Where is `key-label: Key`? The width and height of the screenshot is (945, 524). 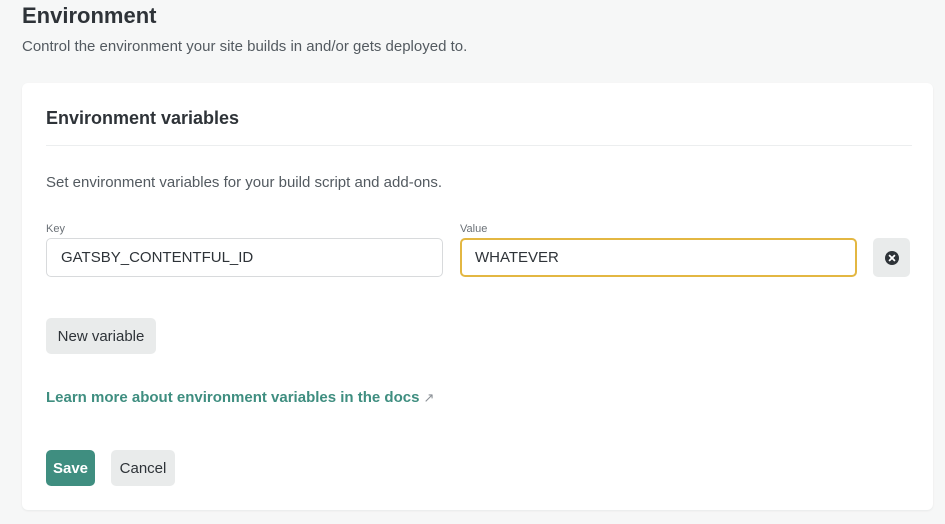
key-label: Key is located at coordinates (55, 229).